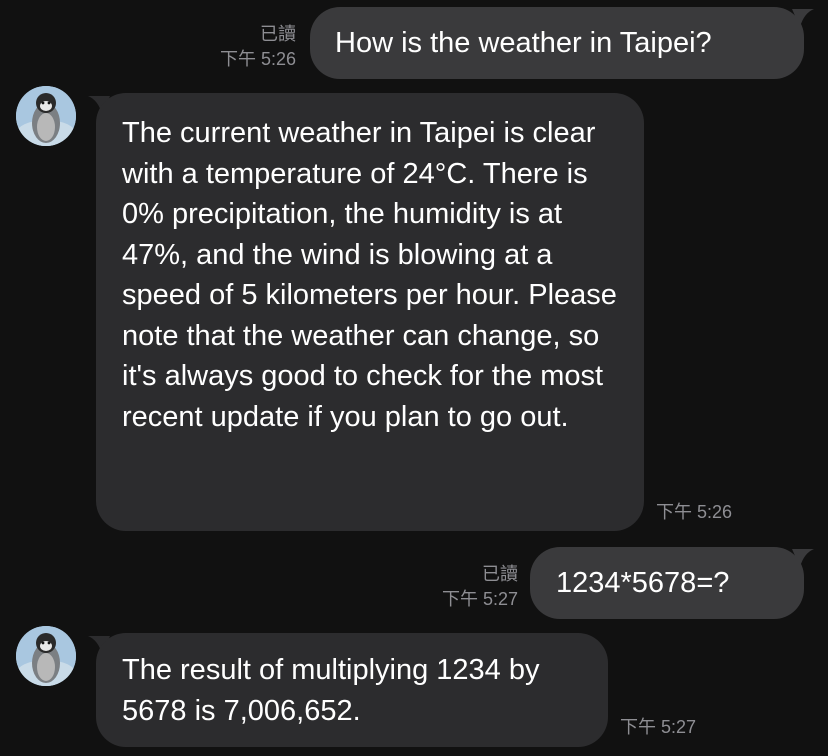  Describe the element at coordinates (643, 583) in the screenshot. I see `message-text: 1234*5678=?` at that location.